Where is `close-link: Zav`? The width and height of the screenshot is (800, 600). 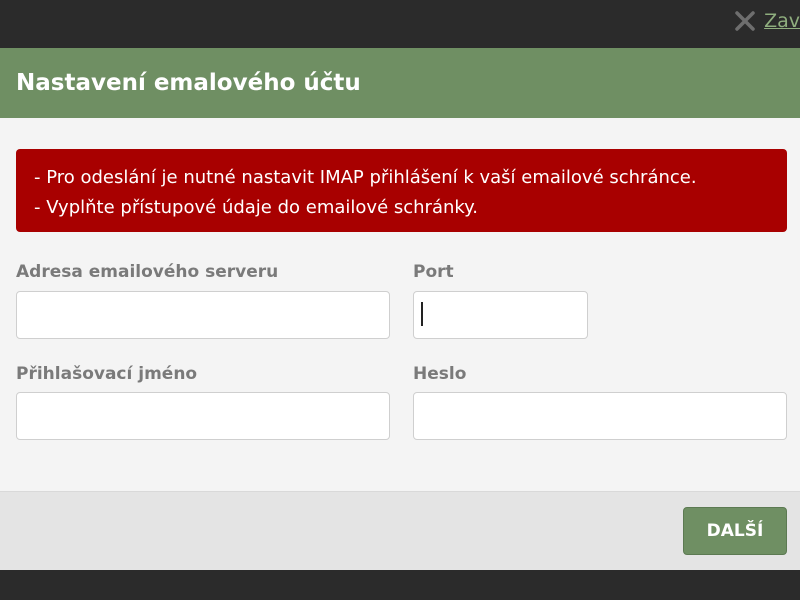
close-link: Zav is located at coordinates (767, 21).